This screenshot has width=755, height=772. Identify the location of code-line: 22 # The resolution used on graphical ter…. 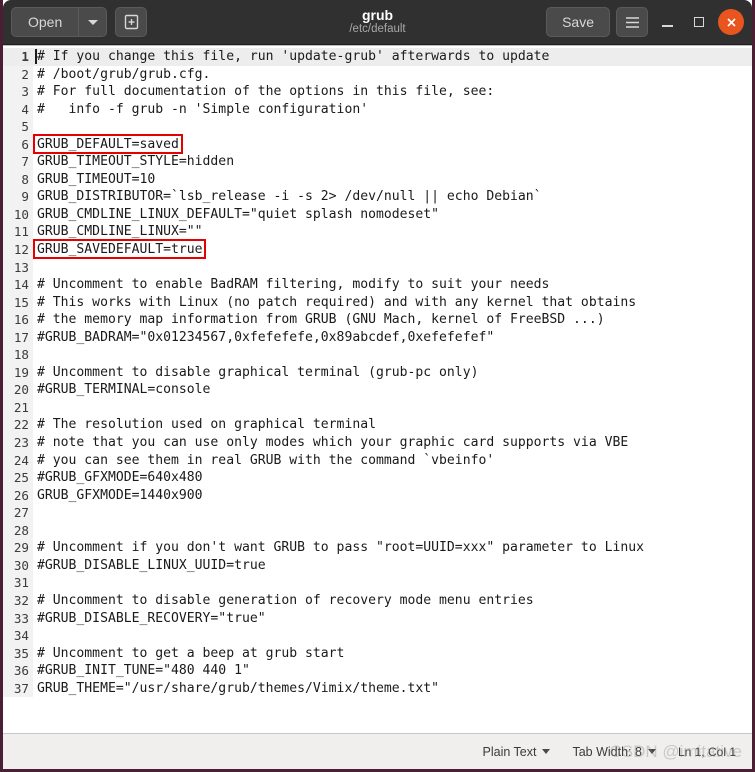
(377, 425).